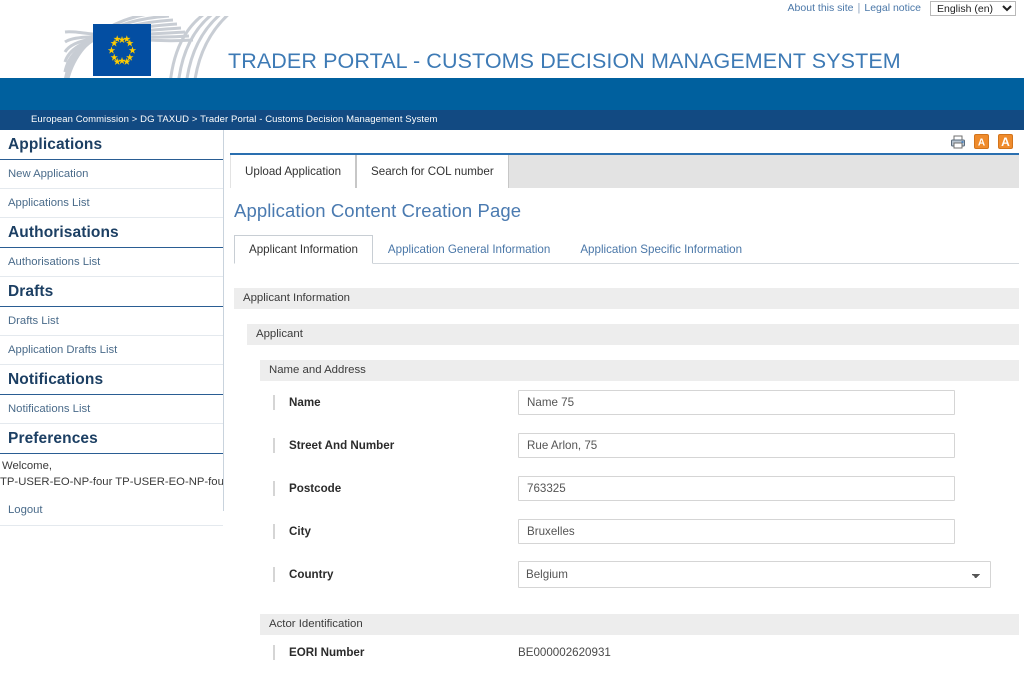 The width and height of the screenshot is (1024, 676). Describe the element at coordinates (661, 249) in the screenshot. I see `tab-application-specific-information: Application Specific Information` at that location.